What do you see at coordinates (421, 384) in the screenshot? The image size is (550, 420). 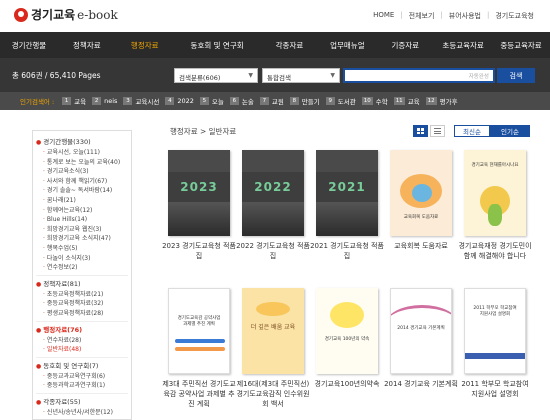 I see `book-title: 2014 경기교육 기본계획` at bounding box center [421, 384].